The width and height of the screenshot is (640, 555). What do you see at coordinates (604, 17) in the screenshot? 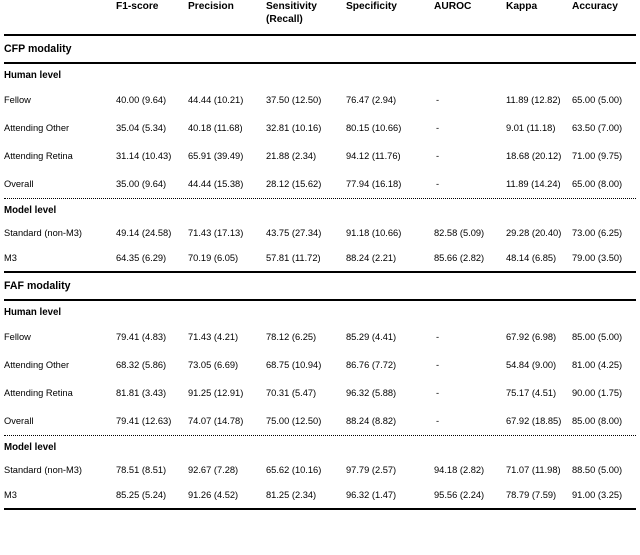
I see `column-header-accuracy: Accuracy` at bounding box center [604, 17].